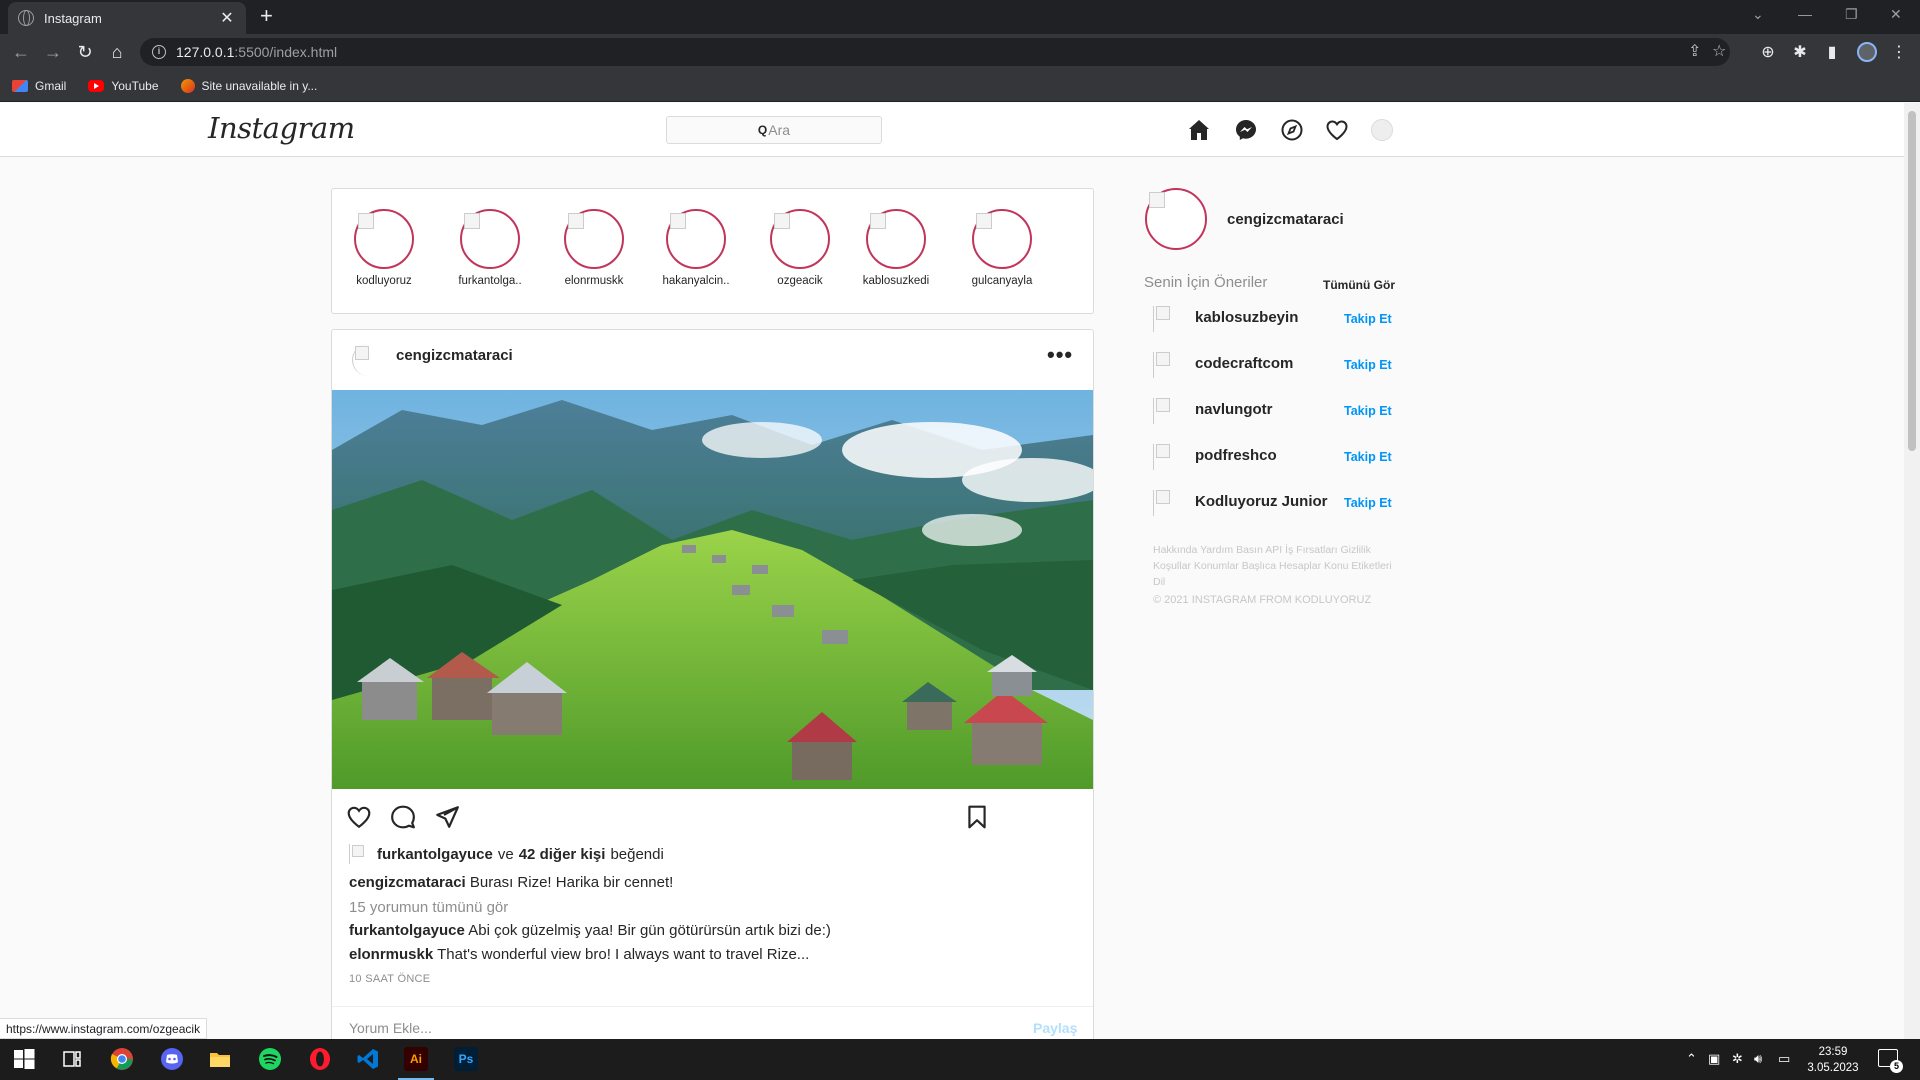 This screenshot has height=1080, width=1920. I want to click on search-input: Q Ara, so click(774, 130).